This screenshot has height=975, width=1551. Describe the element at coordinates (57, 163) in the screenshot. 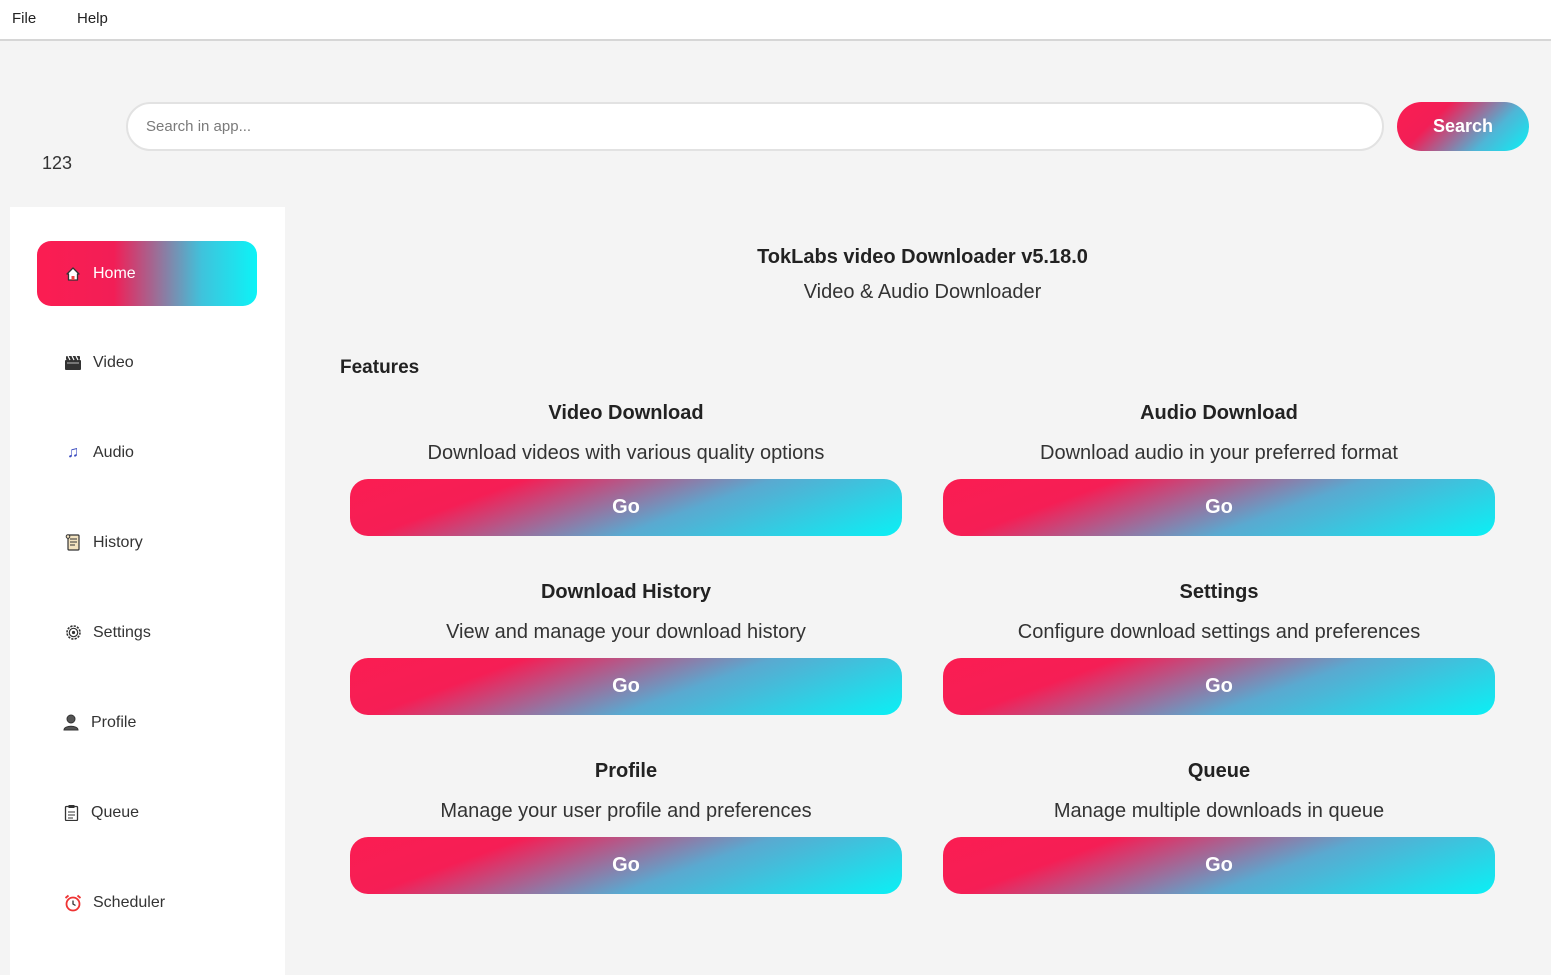

I see `counter-label: 123` at that location.